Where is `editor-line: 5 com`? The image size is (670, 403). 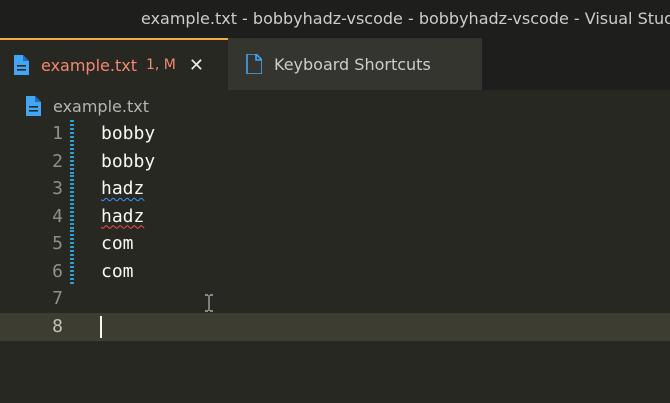
editor-line: 5 com is located at coordinates (335, 244).